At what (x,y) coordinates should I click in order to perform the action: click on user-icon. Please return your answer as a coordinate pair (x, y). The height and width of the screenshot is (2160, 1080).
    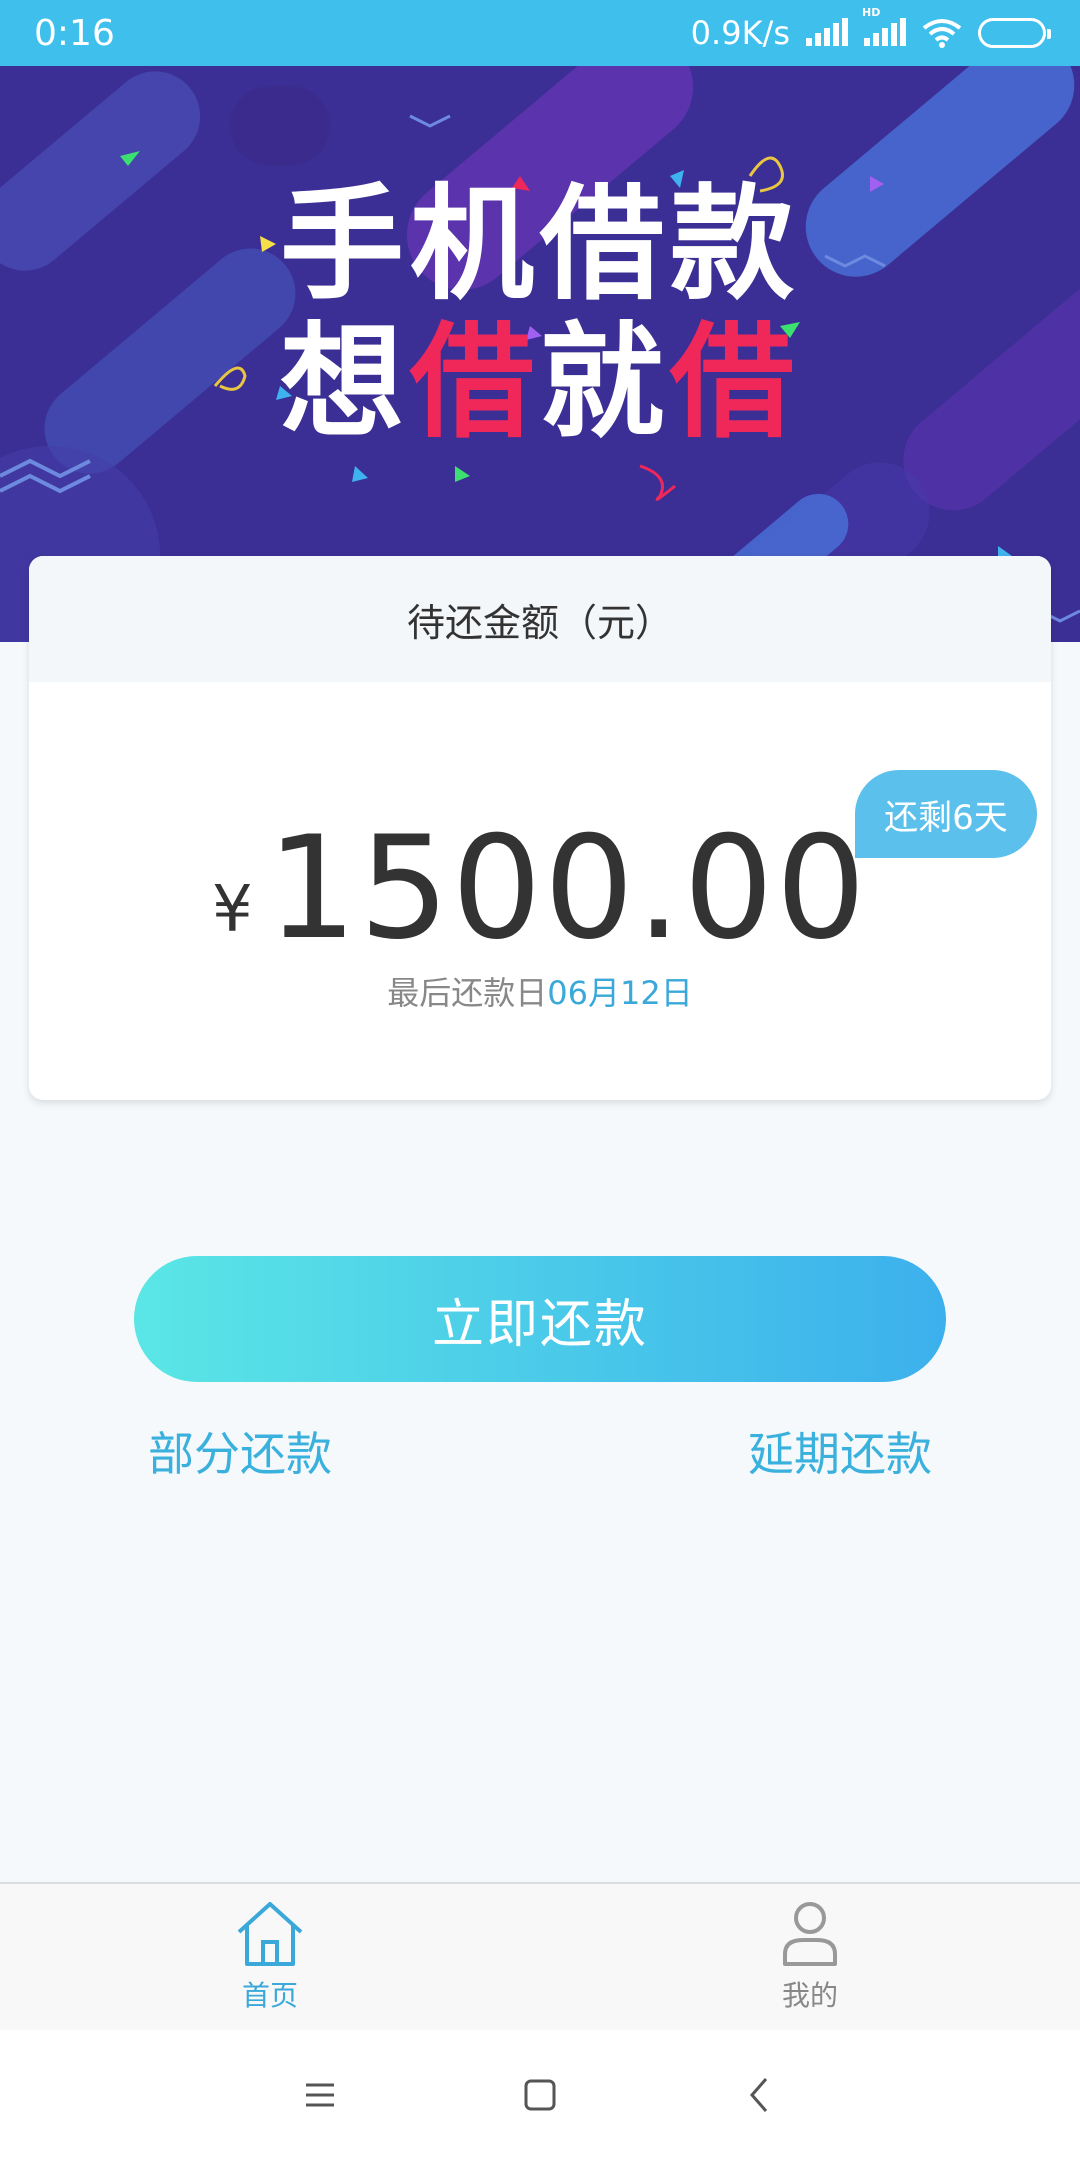
    Looking at the image, I should click on (810, 1934).